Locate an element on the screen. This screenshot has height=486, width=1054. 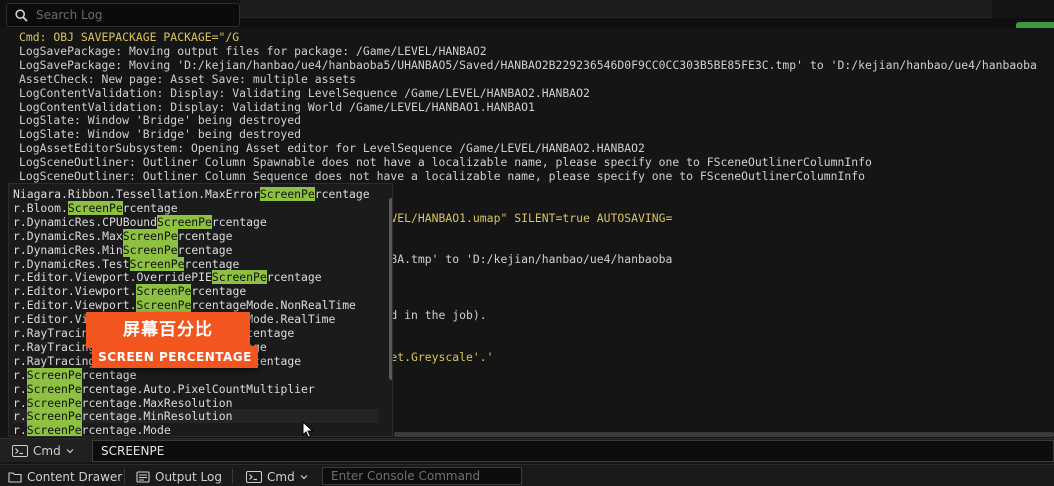
status-bar: Content Drawer Output Log Cmd is located at coordinates (527, 475).